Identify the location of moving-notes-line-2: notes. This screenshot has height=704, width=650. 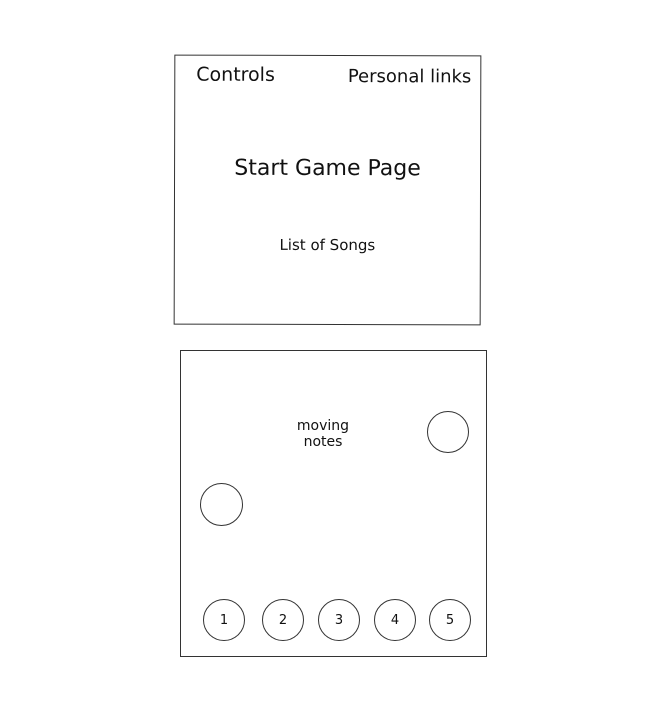
(323, 442).